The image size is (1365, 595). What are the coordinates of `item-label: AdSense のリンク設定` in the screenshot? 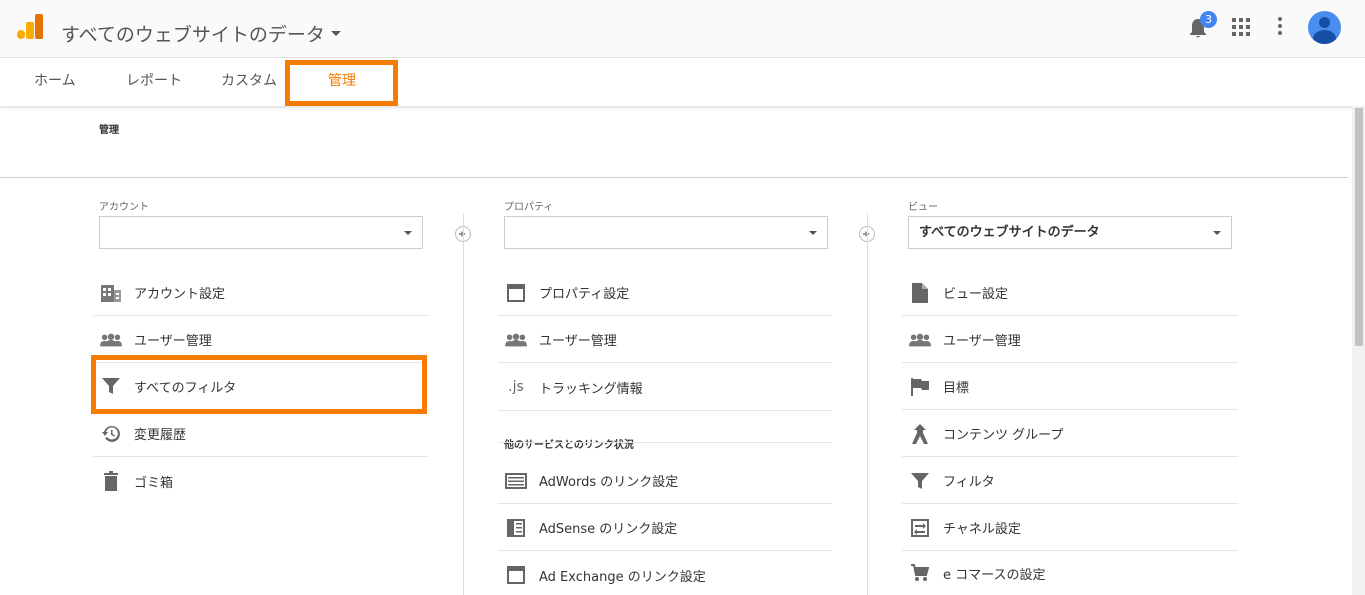 It's located at (608, 529).